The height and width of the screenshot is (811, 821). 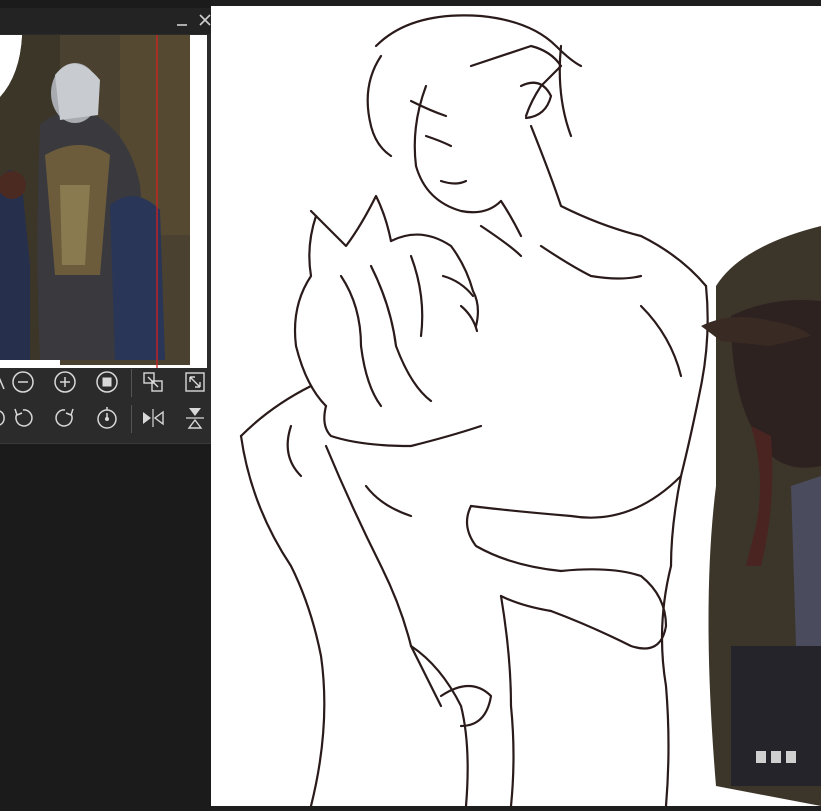 What do you see at coordinates (182, 20) in the screenshot?
I see `minimize-button` at bounding box center [182, 20].